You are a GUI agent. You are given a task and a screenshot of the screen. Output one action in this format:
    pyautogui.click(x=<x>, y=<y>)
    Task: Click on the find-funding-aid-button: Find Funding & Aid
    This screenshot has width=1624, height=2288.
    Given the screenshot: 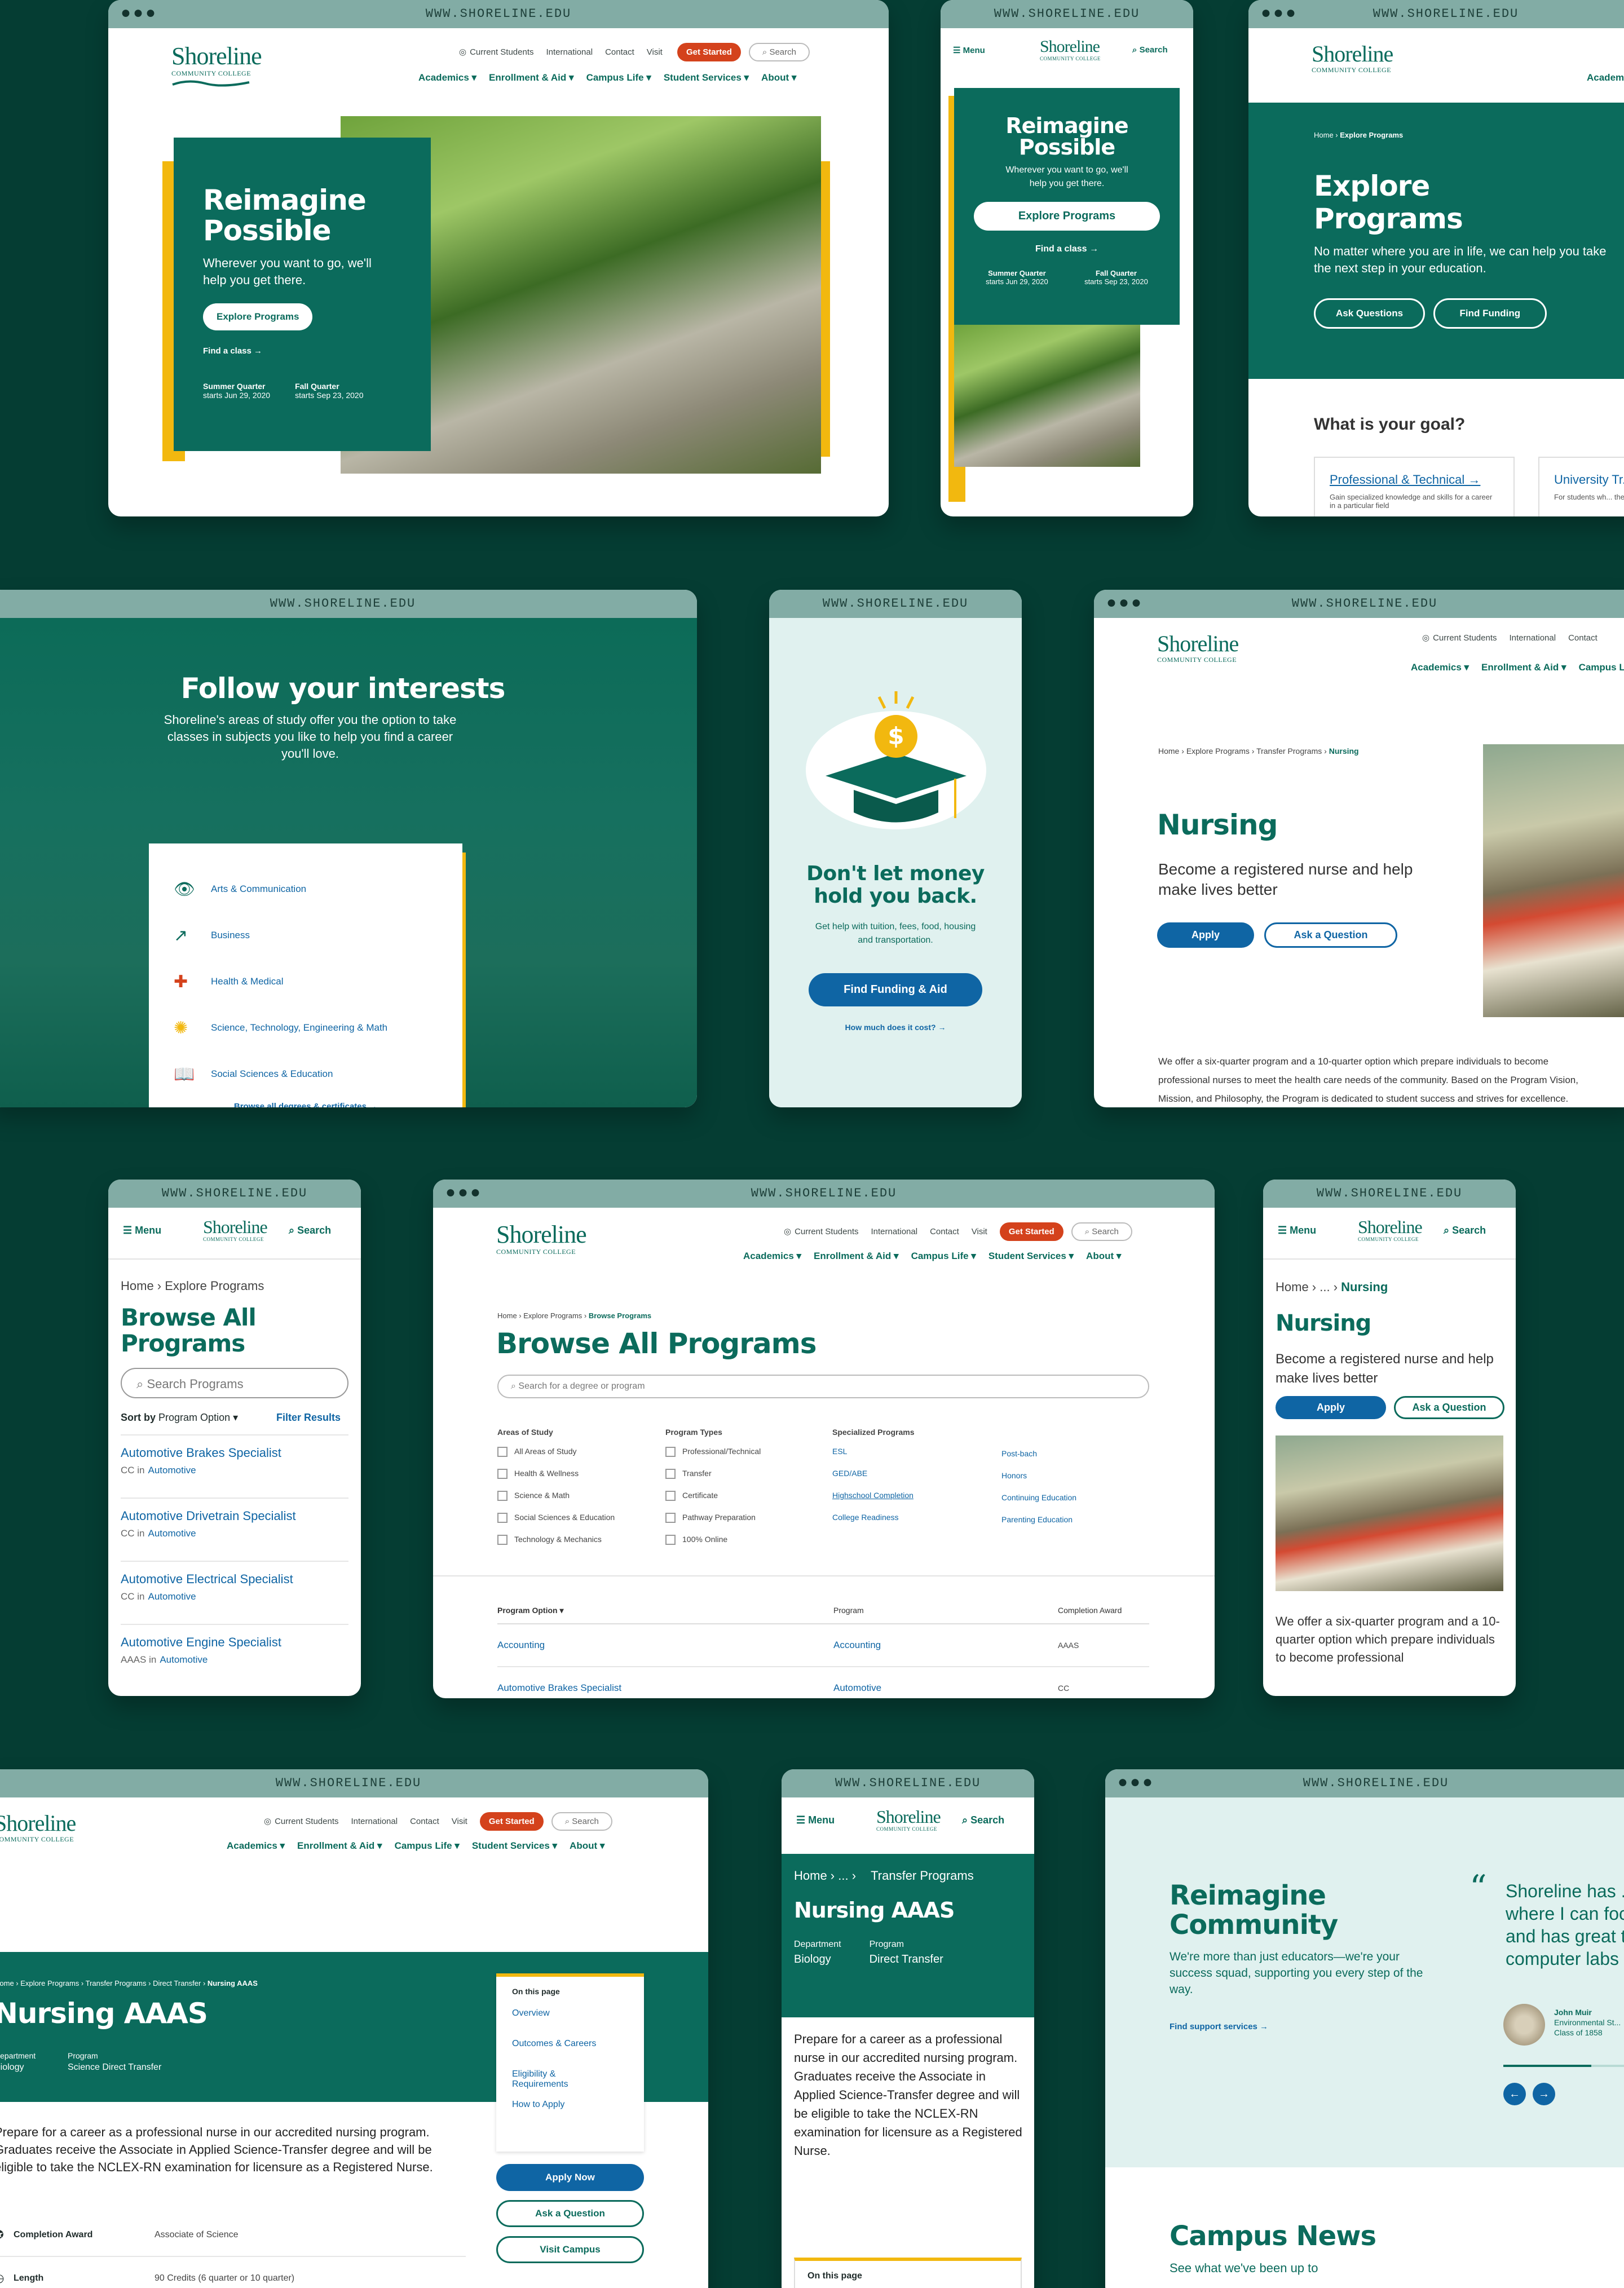 What is the action you would take?
    pyautogui.click(x=896, y=989)
    